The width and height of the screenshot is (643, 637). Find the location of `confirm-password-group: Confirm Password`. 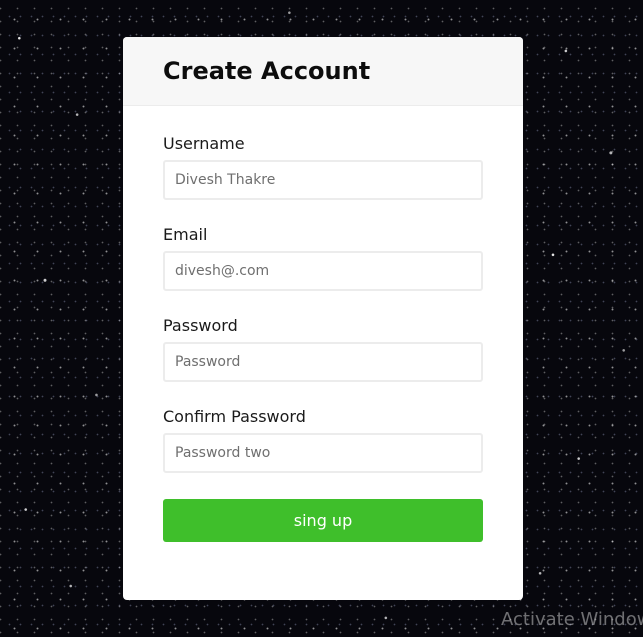

confirm-password-group: Confirm Password is located at coordinates (323, 440).